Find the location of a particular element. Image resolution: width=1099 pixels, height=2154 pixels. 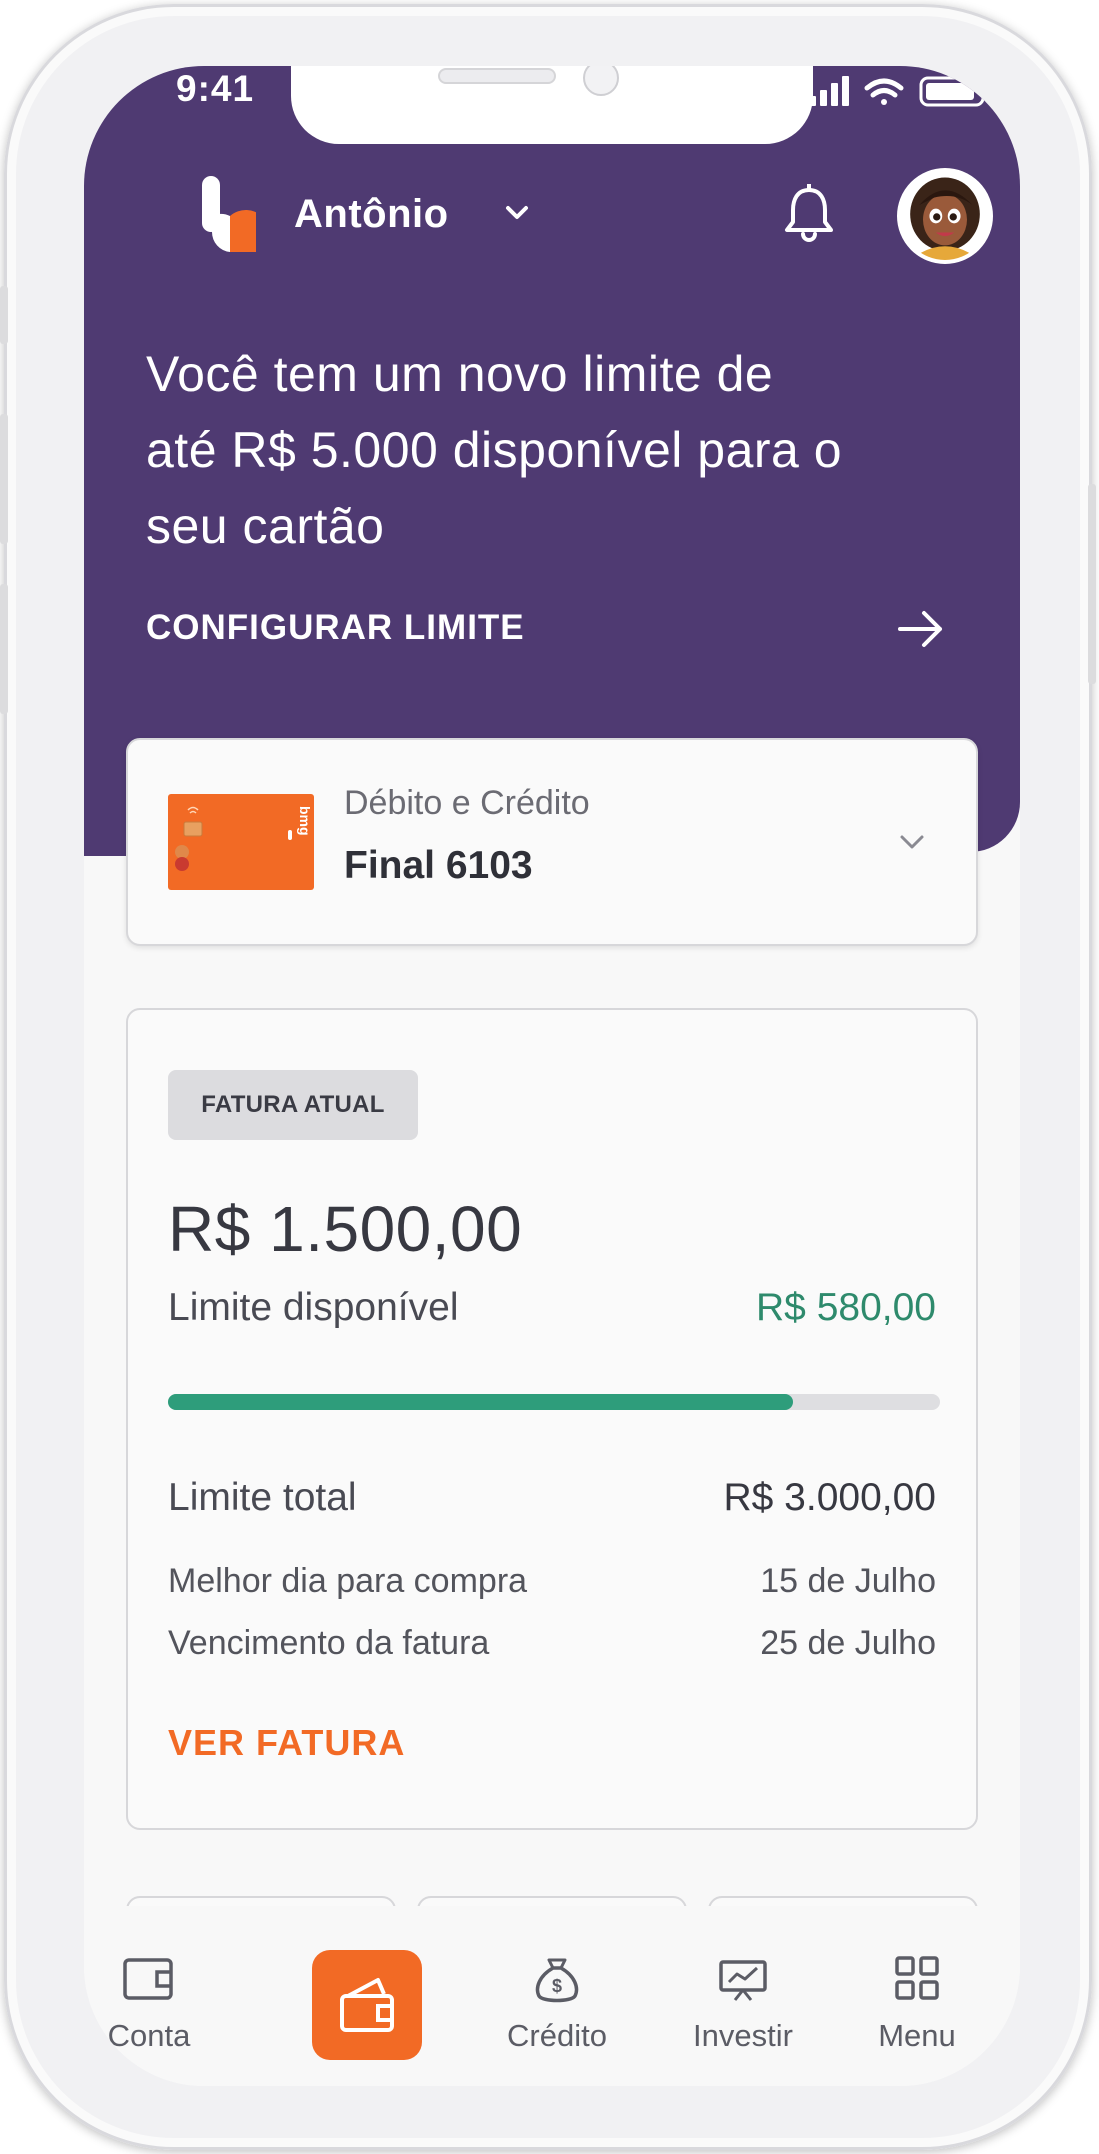

configure-limit-link: CONFIGURAR LIMITE is located at coordinates (335, 628).